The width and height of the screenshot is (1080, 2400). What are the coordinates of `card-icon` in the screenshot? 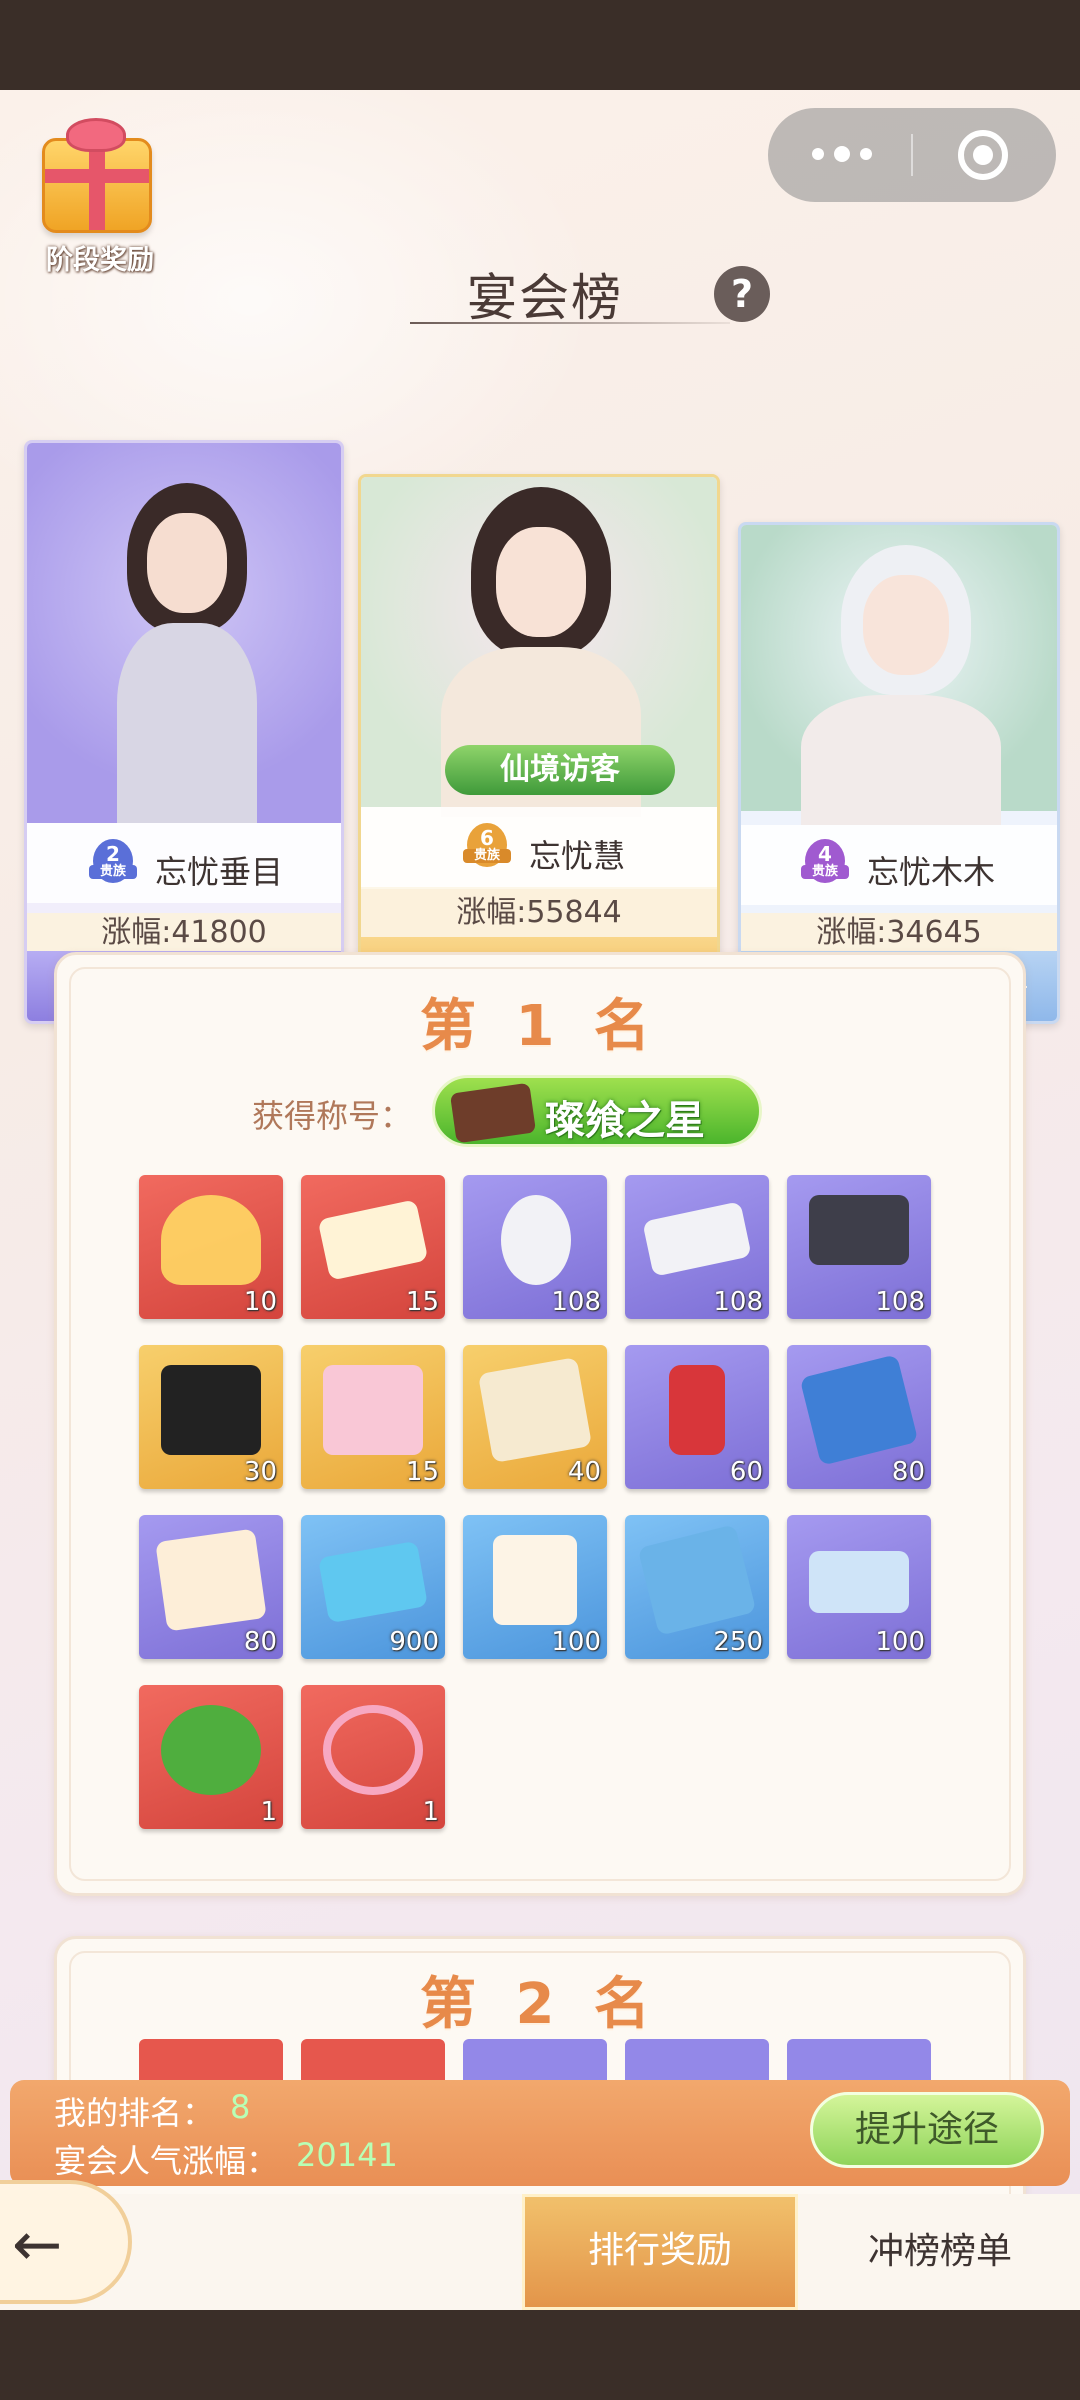 It's located at (859, 1582).